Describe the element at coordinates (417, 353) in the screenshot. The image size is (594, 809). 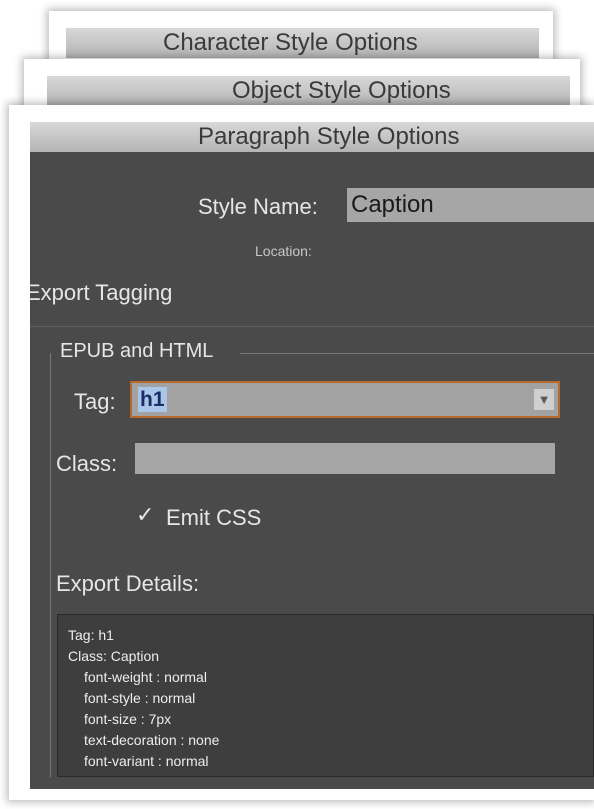
I see `group-border-top` at that location.